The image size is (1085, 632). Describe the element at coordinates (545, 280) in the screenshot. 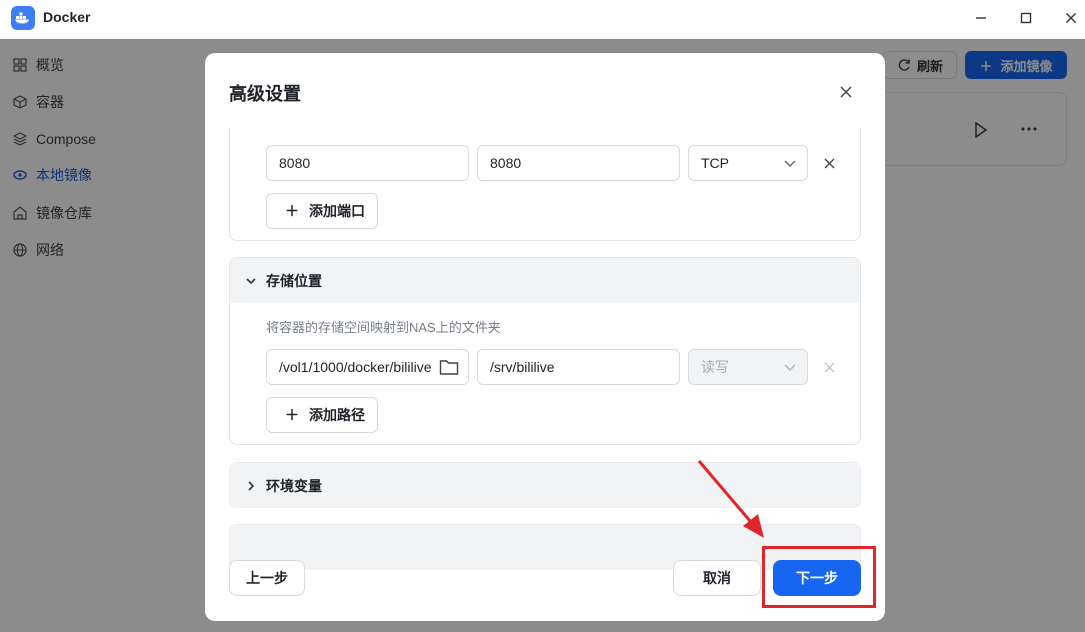

I see `storage-panel-header: 存储位置` at that location.